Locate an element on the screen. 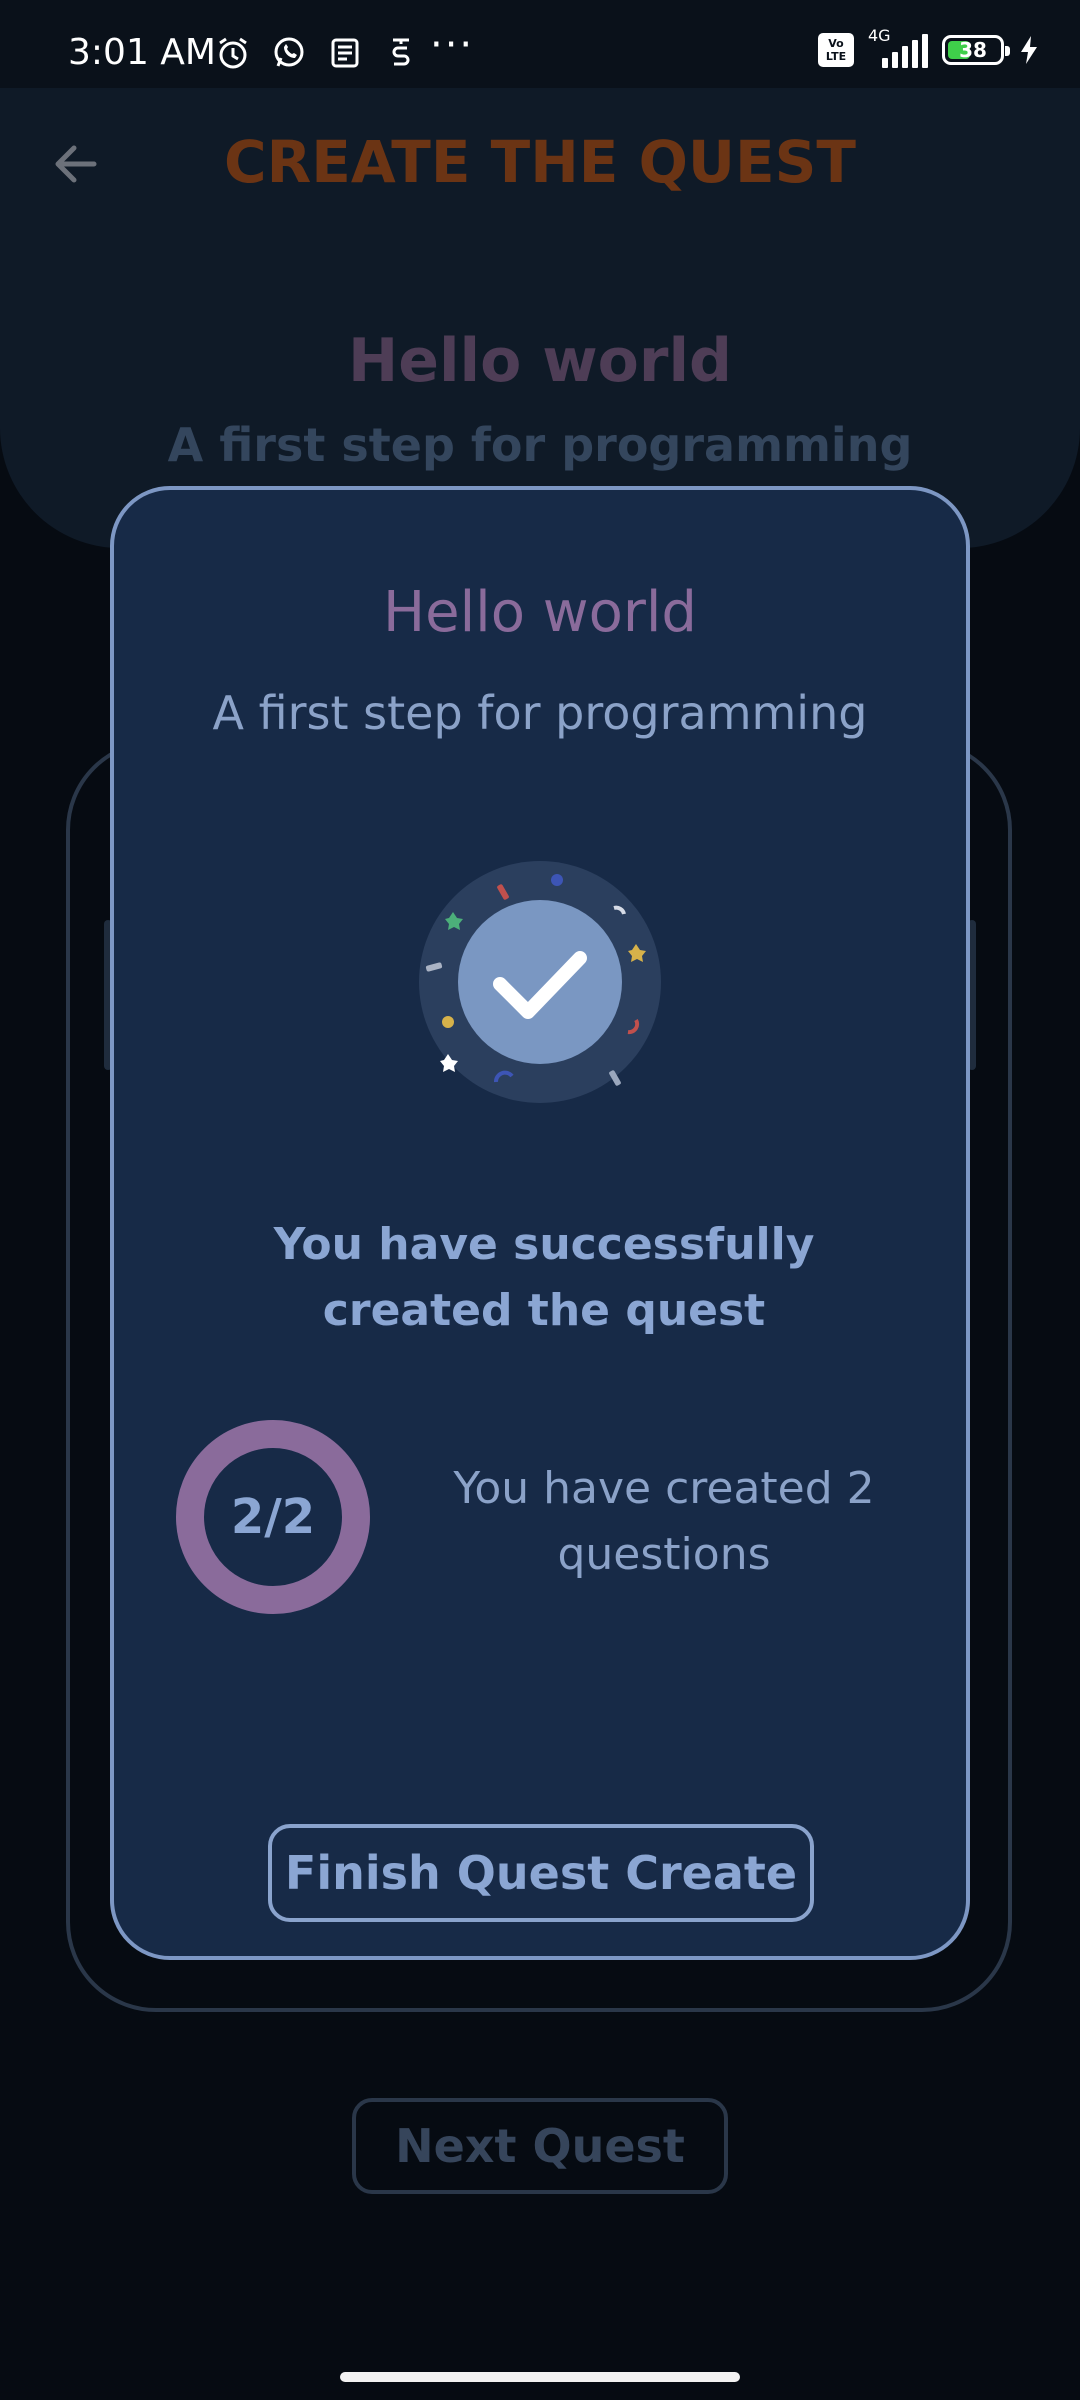 The height and width of the screenshot is (2400, 1080). volte-icon: Vo LTE is located at coordinates (836, 50).